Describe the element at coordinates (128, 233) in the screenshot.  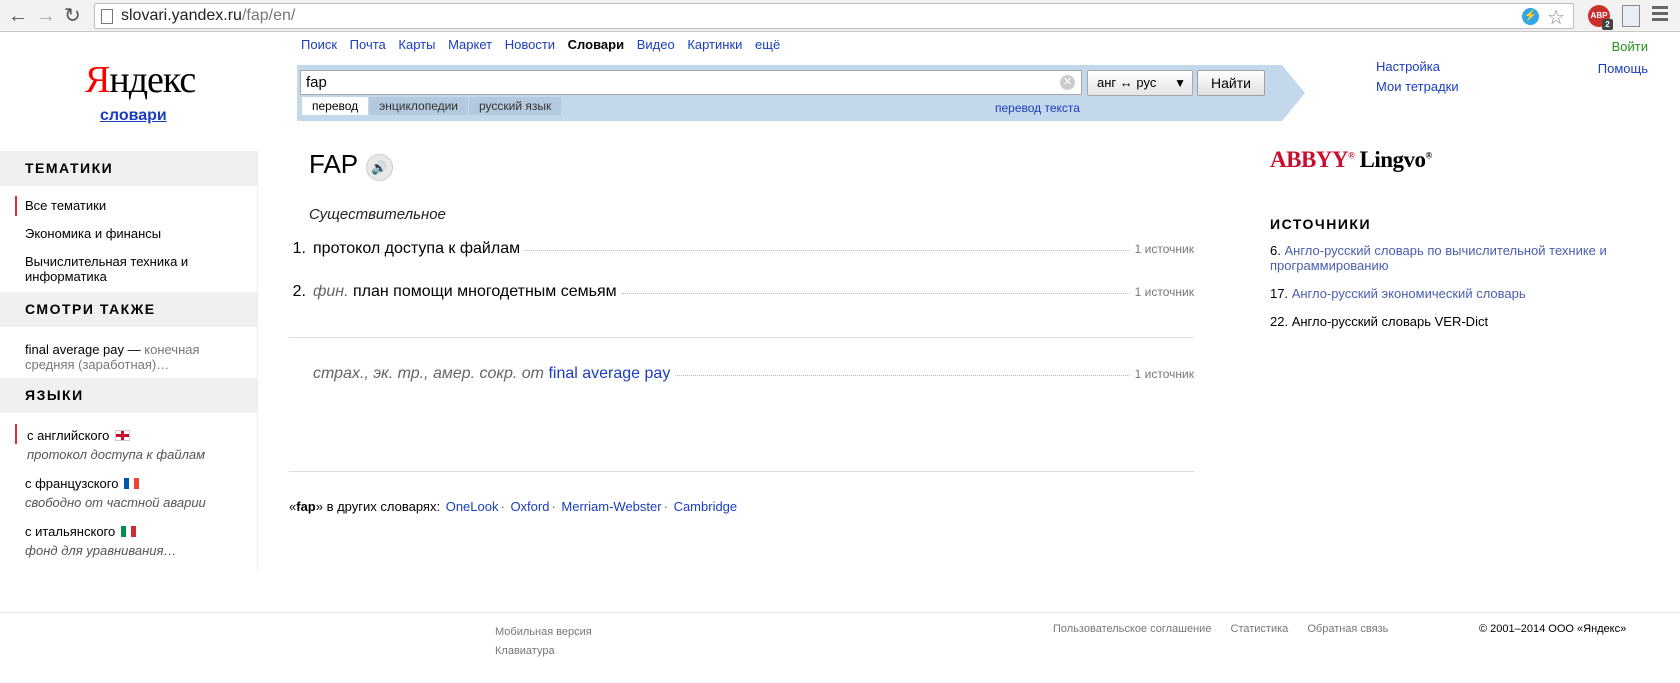
I see `topic-item: Экономика и финансы` at that location.